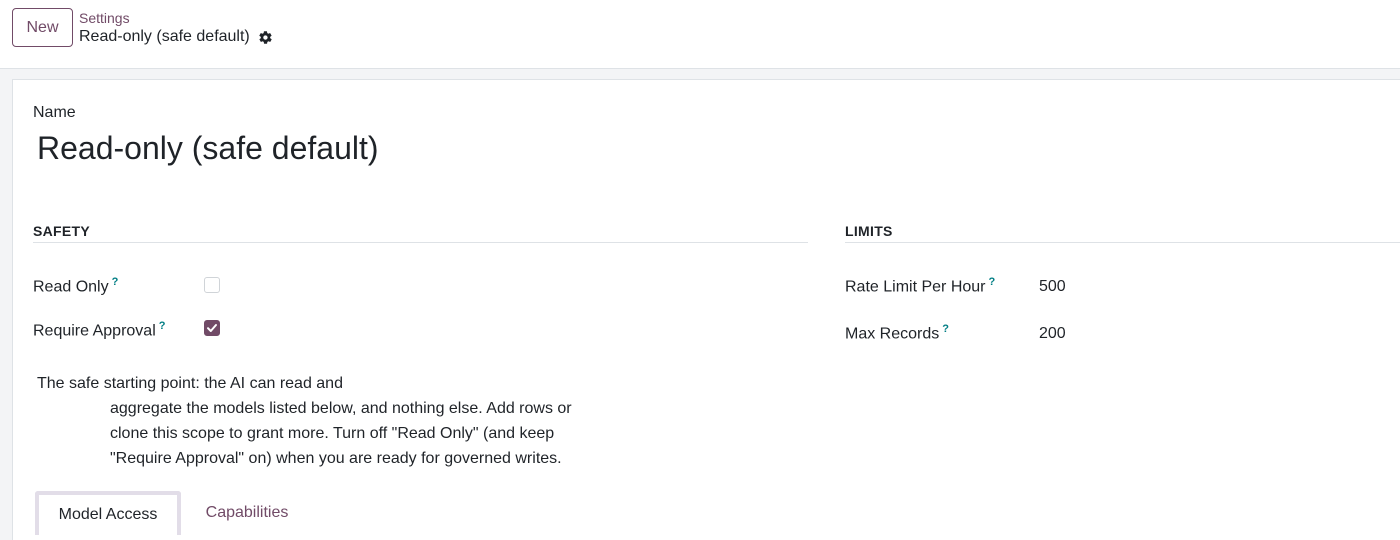  What do you see at coordinates (71, 287) in the screenshot?
I see `read-only-label-text: Read Only` at bounding box center [71, 287].